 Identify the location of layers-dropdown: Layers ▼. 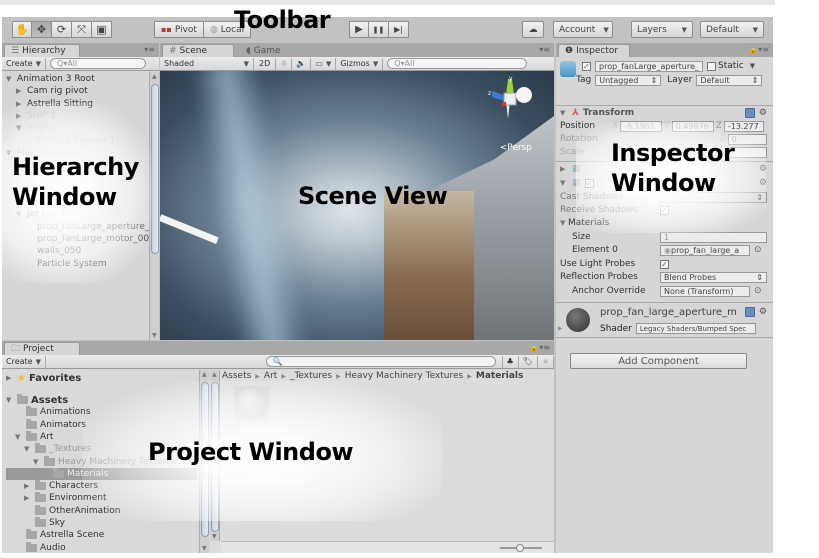
(662, 29).